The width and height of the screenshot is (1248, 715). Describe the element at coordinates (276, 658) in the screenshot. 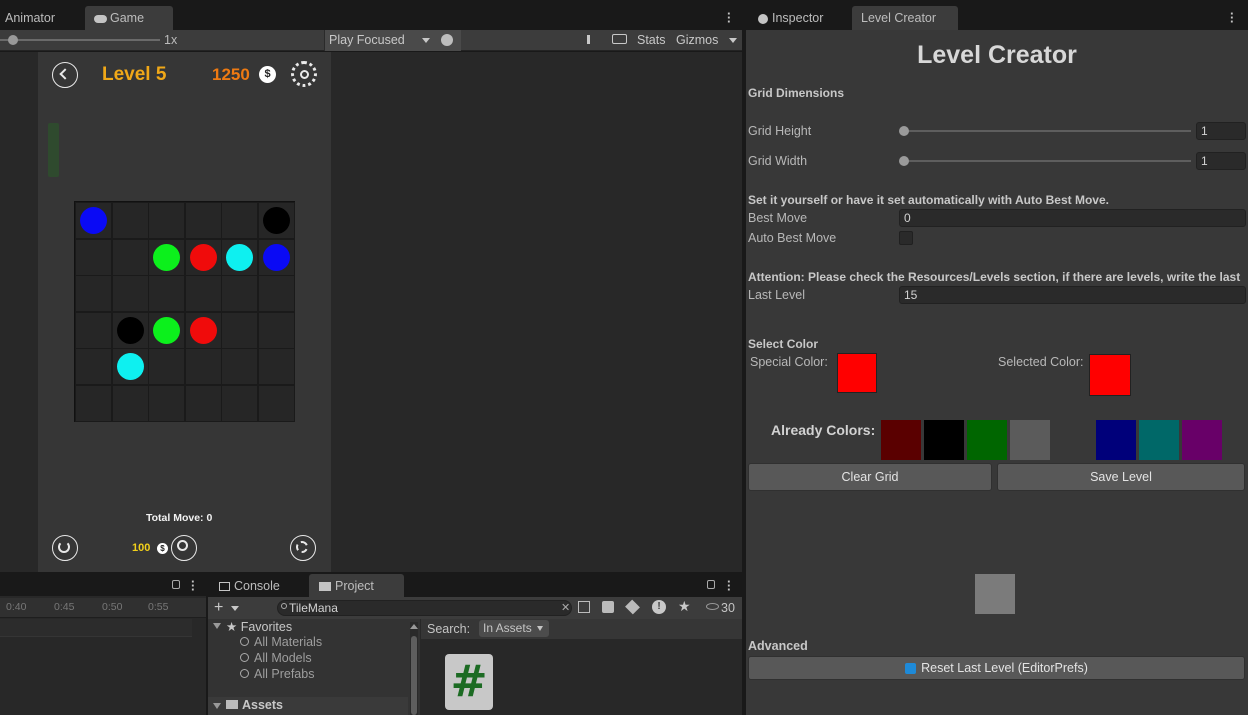

I see `favorite-all-models: All Models` at that location.